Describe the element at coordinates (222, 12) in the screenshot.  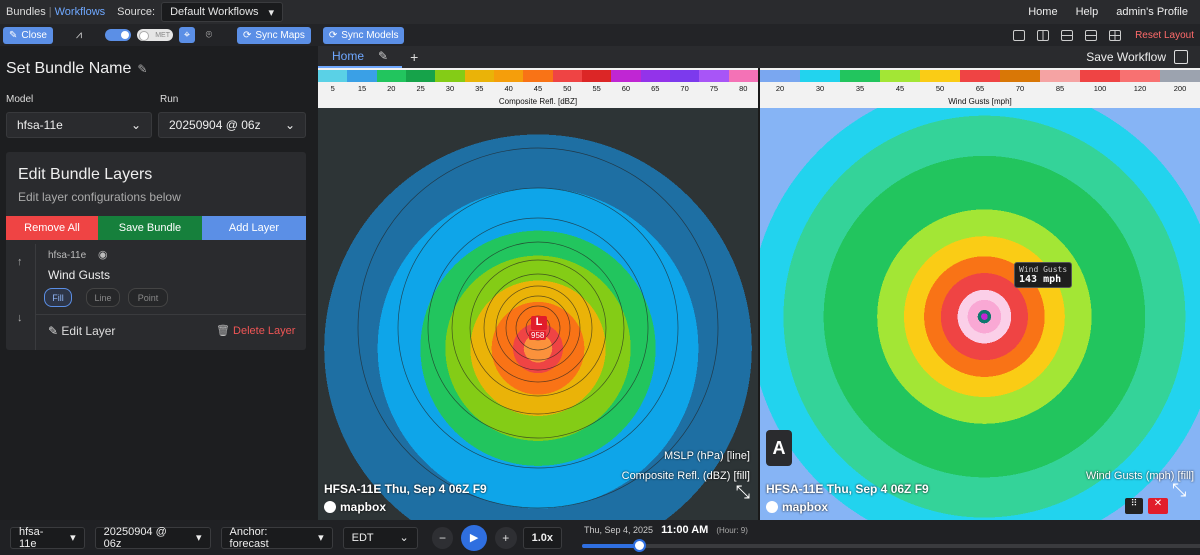
I see `source-select: Default Workflows ▾` at that location.